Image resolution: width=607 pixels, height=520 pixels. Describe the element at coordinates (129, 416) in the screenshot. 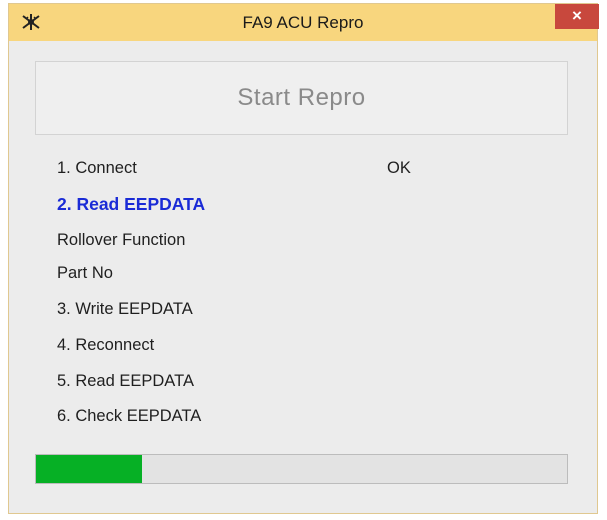

I see `step-check-eepdata: 6. Check EEPDATA` at that location.